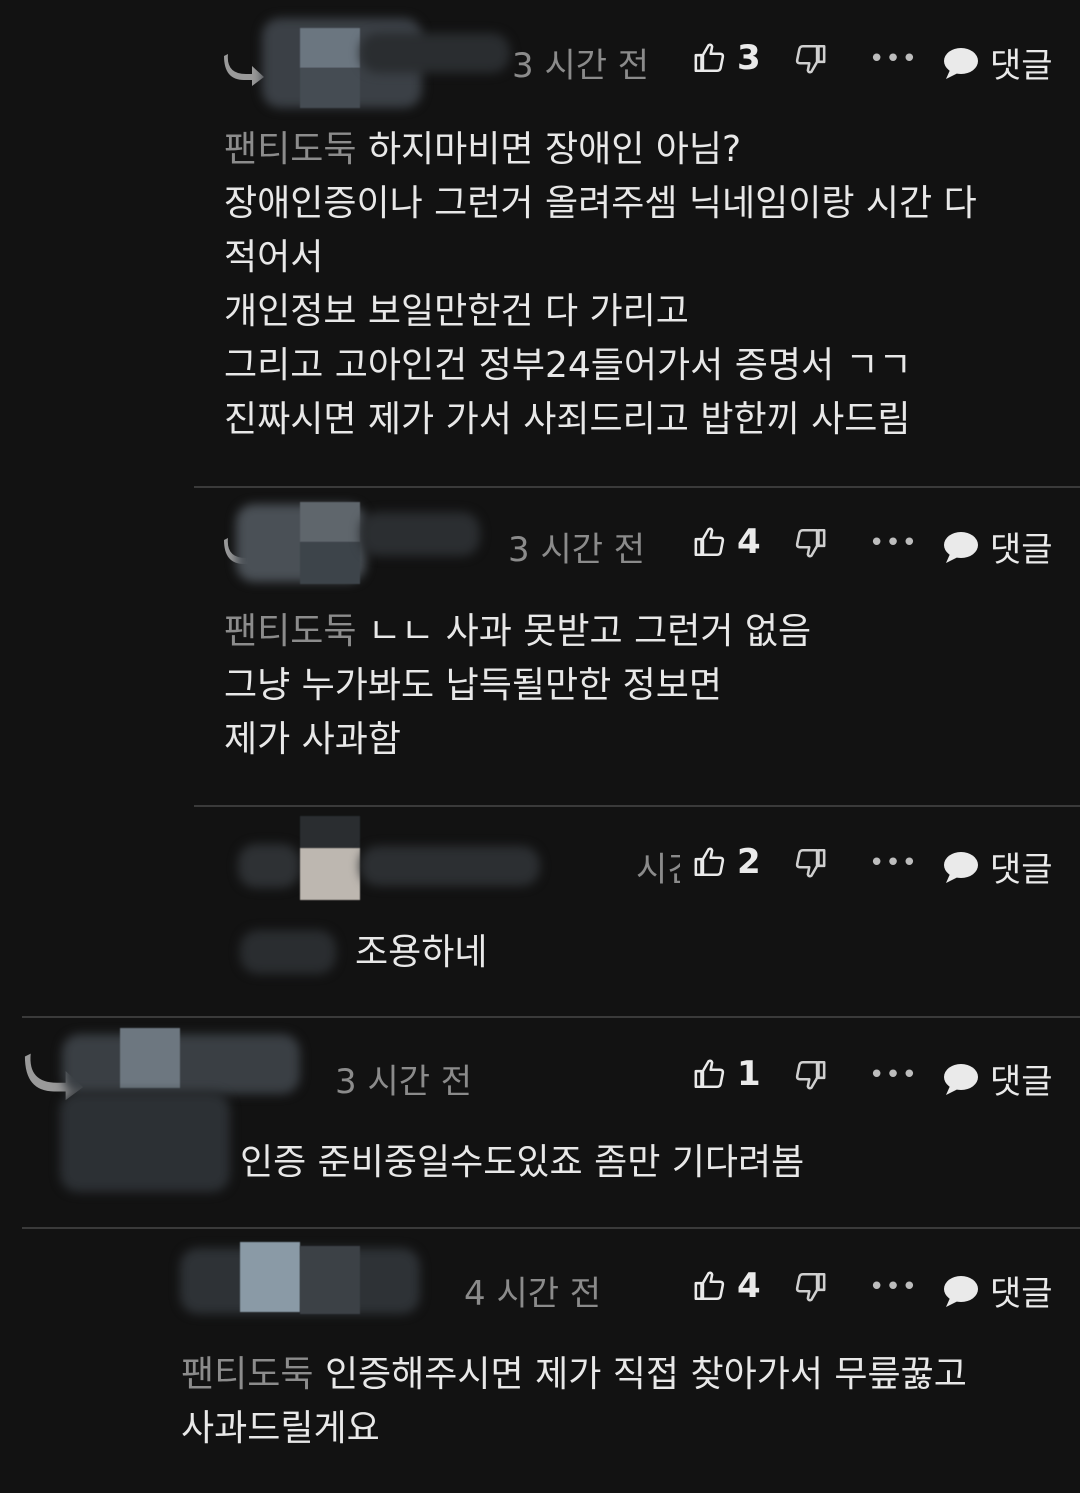 This screenshot has height=1493, width=1080. I want to click on like-button: 3, so click(727, 58).